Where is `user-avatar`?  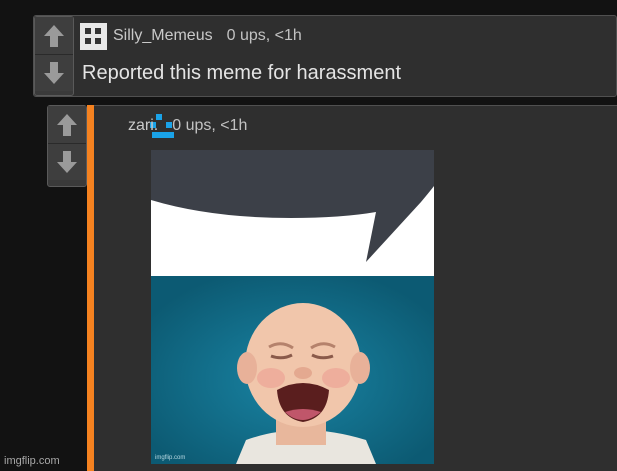
user-avatar is located at coordinates (93, 36).